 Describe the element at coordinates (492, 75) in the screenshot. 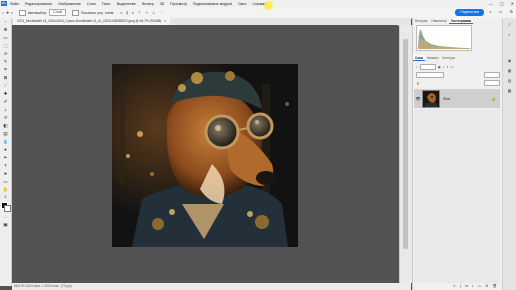

I see `opacity-field` at that location.